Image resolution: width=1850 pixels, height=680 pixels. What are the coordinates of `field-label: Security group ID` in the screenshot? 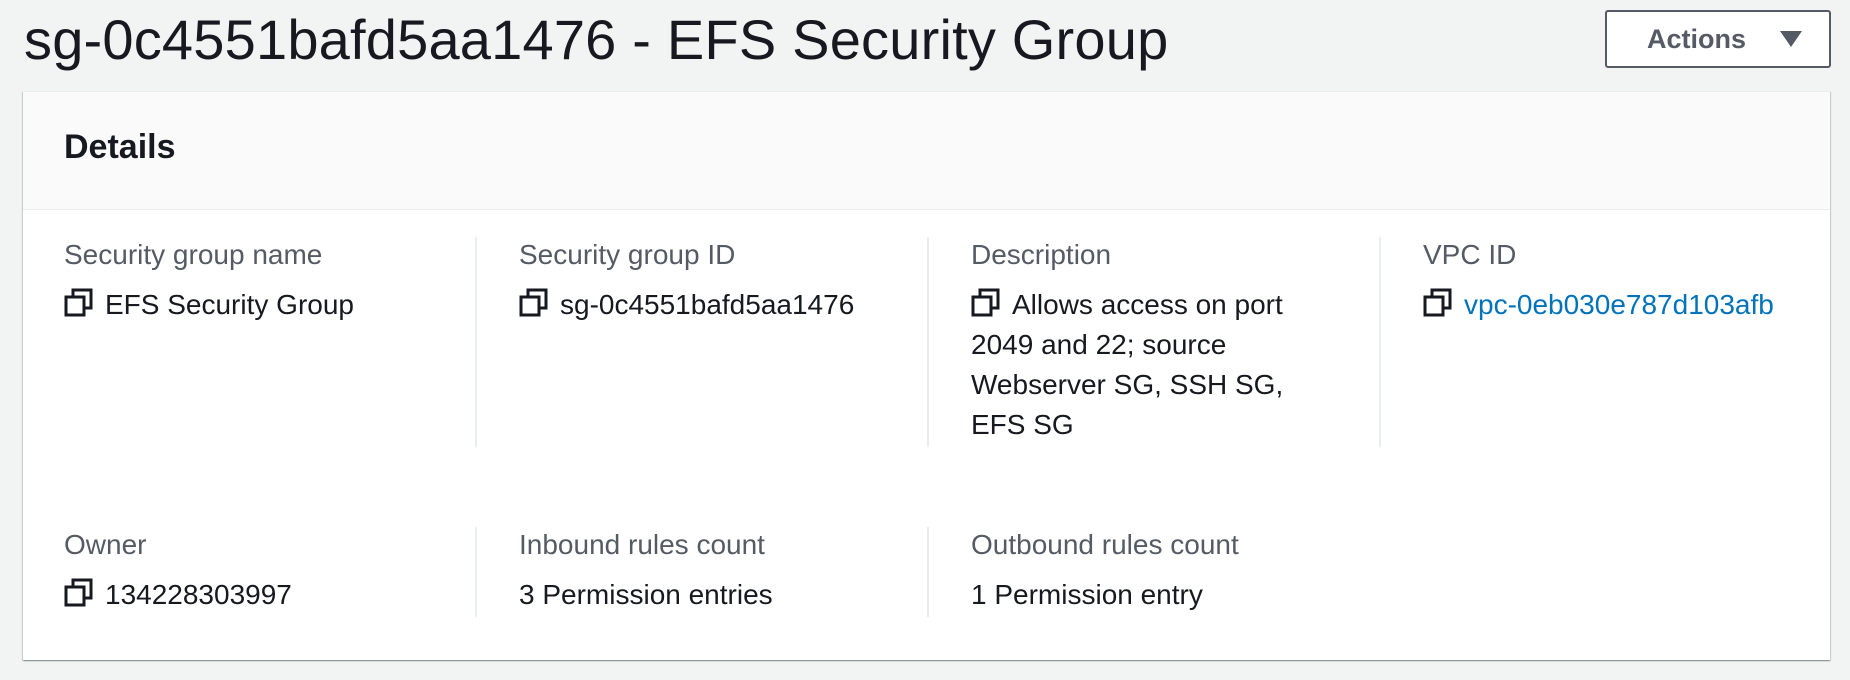 It's located at (627, 254).